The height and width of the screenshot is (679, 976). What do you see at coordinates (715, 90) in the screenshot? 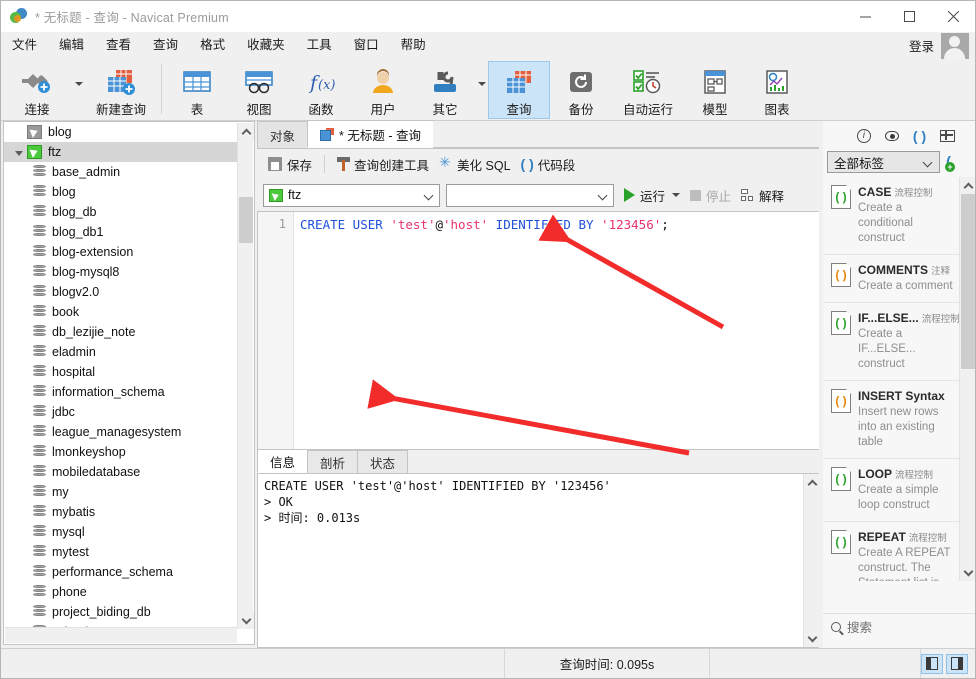
I see `toolbar-model-button: 模型` at bounding box center [715, 90].